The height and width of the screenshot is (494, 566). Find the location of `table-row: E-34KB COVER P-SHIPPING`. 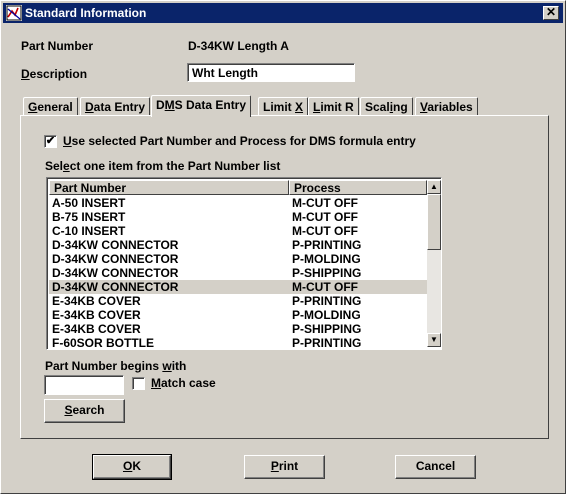

table-row: E-34KB COVER P-SHIPPING is located at coordinates (238, 329).